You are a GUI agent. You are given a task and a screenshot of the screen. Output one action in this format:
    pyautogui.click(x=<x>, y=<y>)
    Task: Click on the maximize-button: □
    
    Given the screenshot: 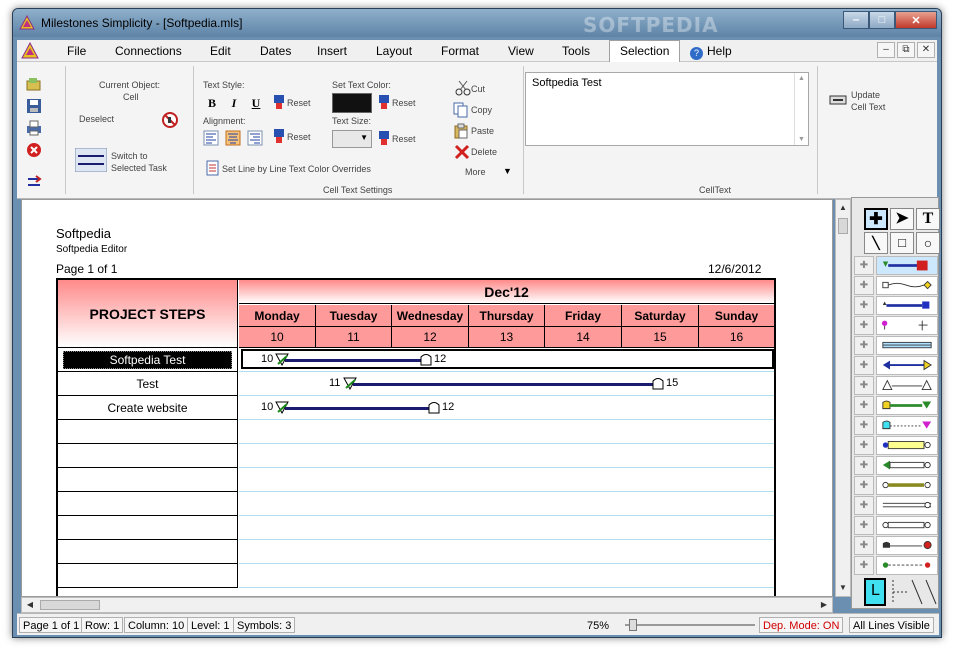 What is the action you would take?
    pyautogui.click(x=882, y=20)
    